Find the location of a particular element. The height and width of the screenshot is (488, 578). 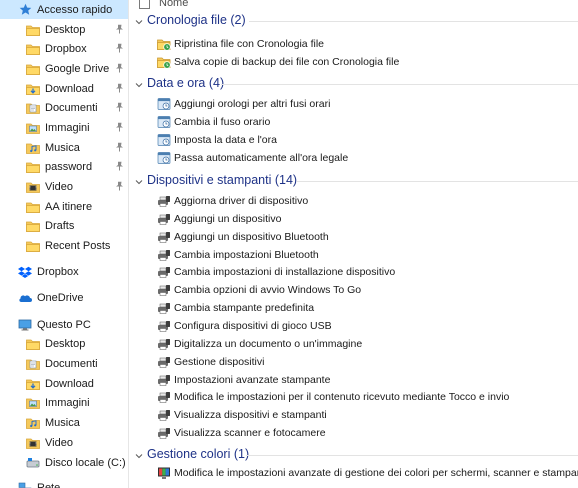

group-header: Gestione colori (1) is located at coordinates (353, 455).